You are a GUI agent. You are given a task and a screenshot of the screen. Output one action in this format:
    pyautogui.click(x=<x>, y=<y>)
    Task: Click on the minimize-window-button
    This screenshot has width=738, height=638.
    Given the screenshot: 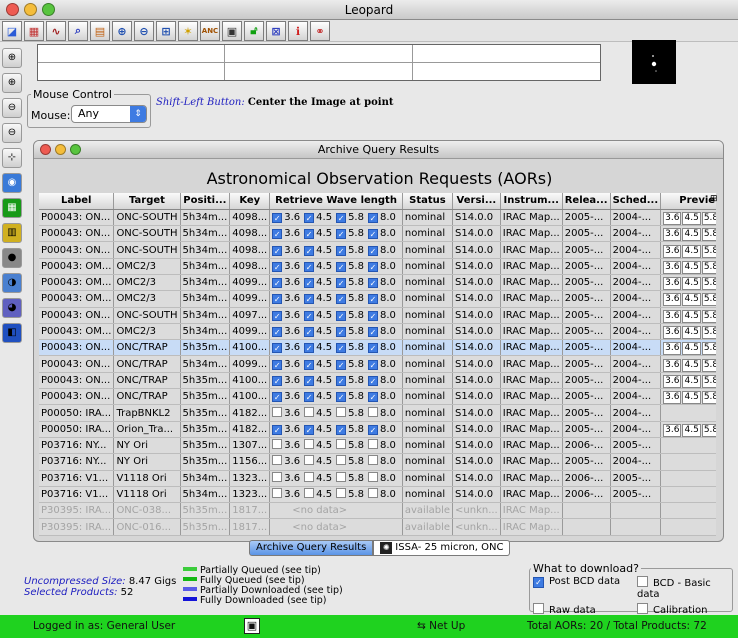 What is the action you would take?
    pyautogui.click(x=30, y=9)
    